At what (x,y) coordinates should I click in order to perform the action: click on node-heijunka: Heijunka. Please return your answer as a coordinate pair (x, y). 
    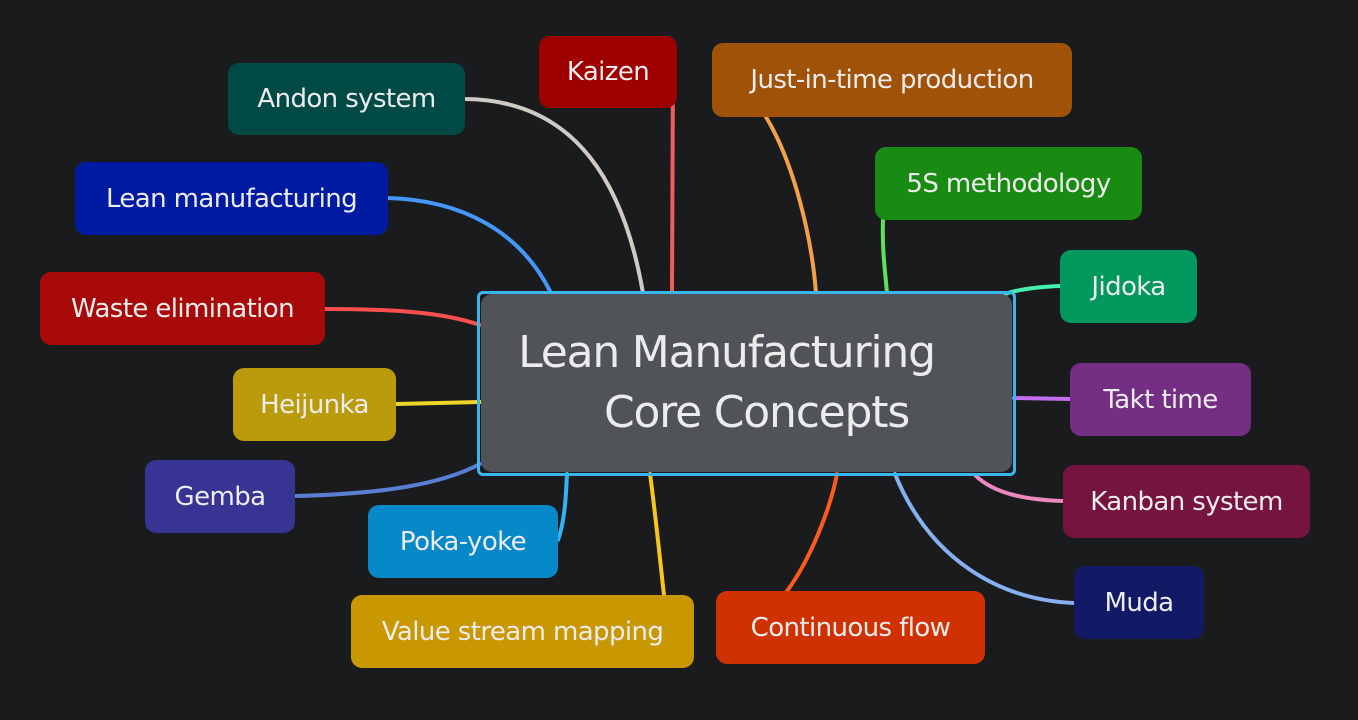
    Looking at the image, I should click on (314, 404).